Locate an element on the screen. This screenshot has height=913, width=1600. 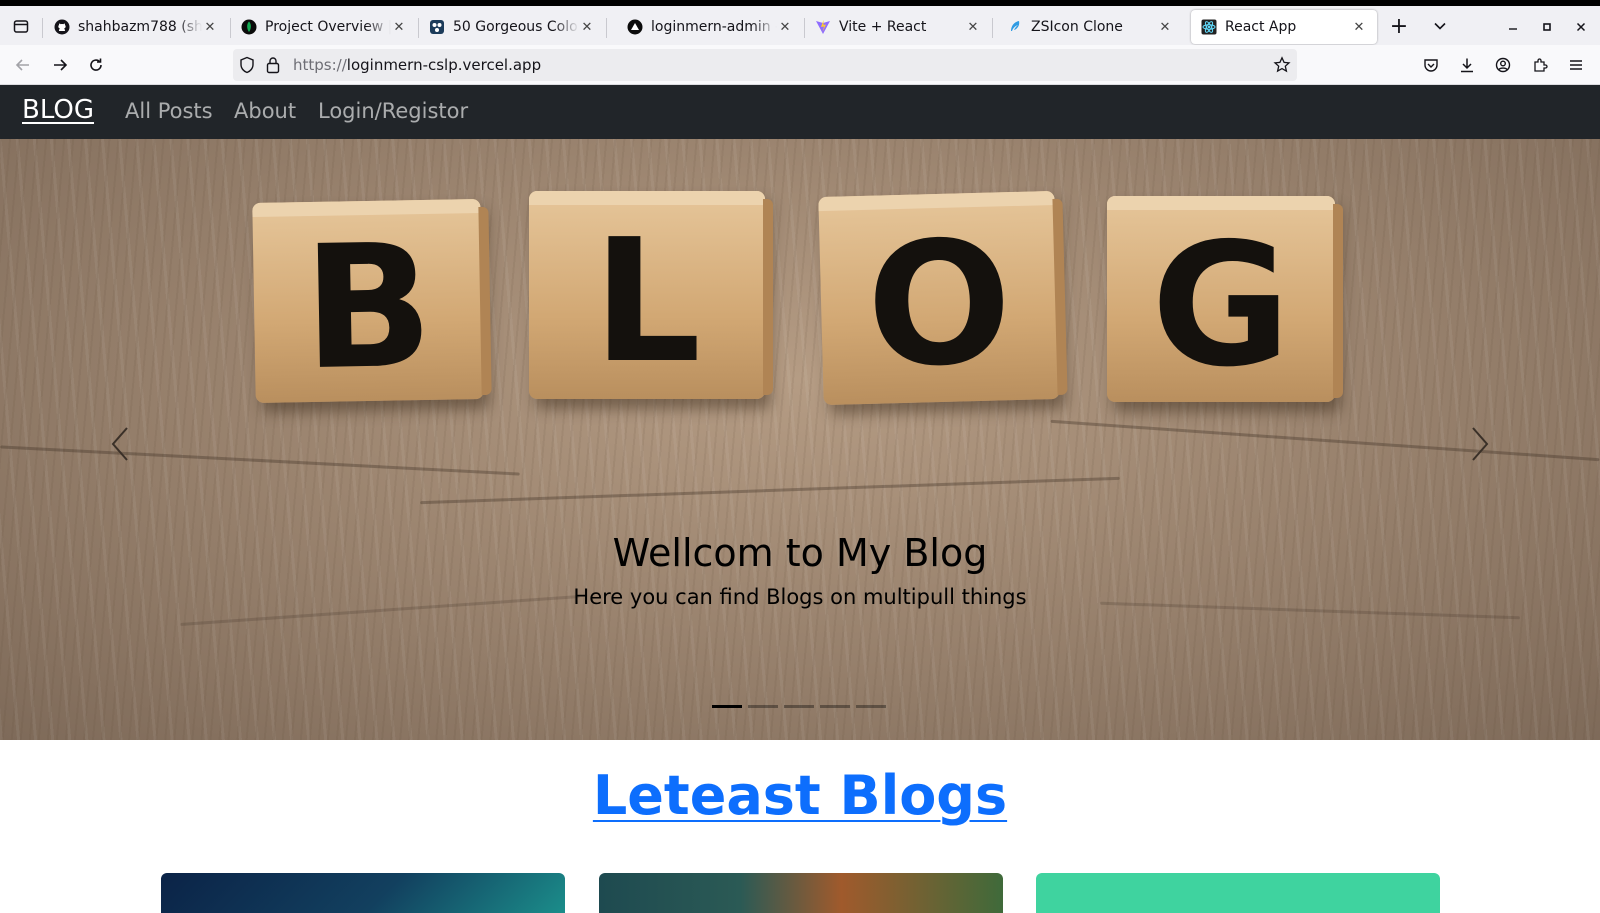
url-bar: https://loginmern-cslp.vercel.app is located at coordinates (765, 65).